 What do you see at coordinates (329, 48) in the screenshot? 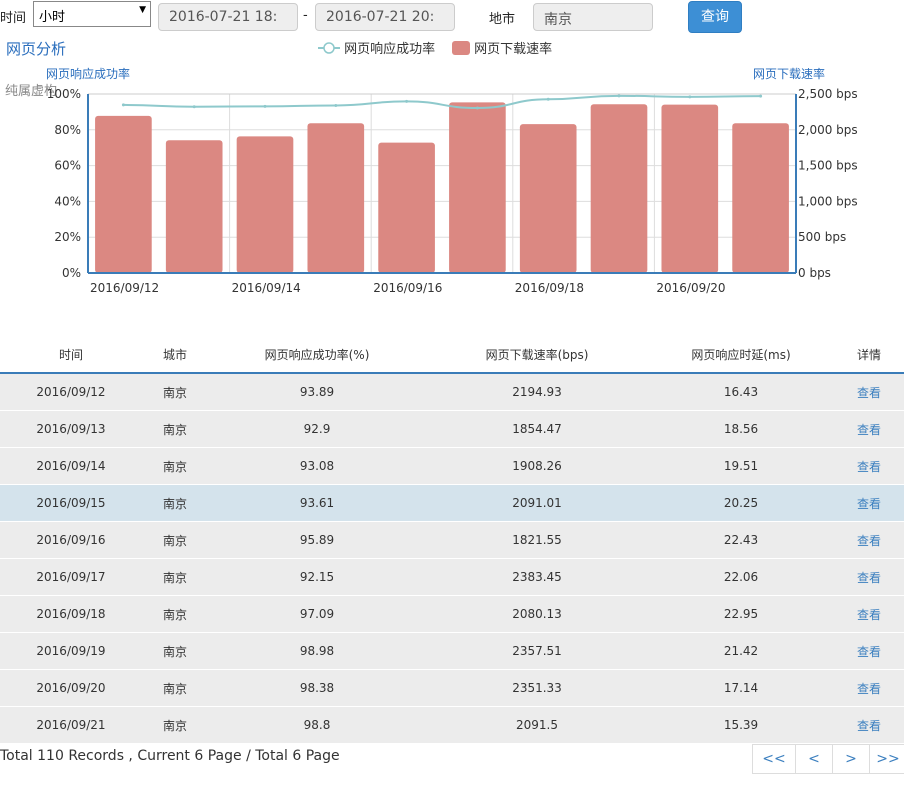
I see `line-legend-icon` at bounding box center [329, 48].